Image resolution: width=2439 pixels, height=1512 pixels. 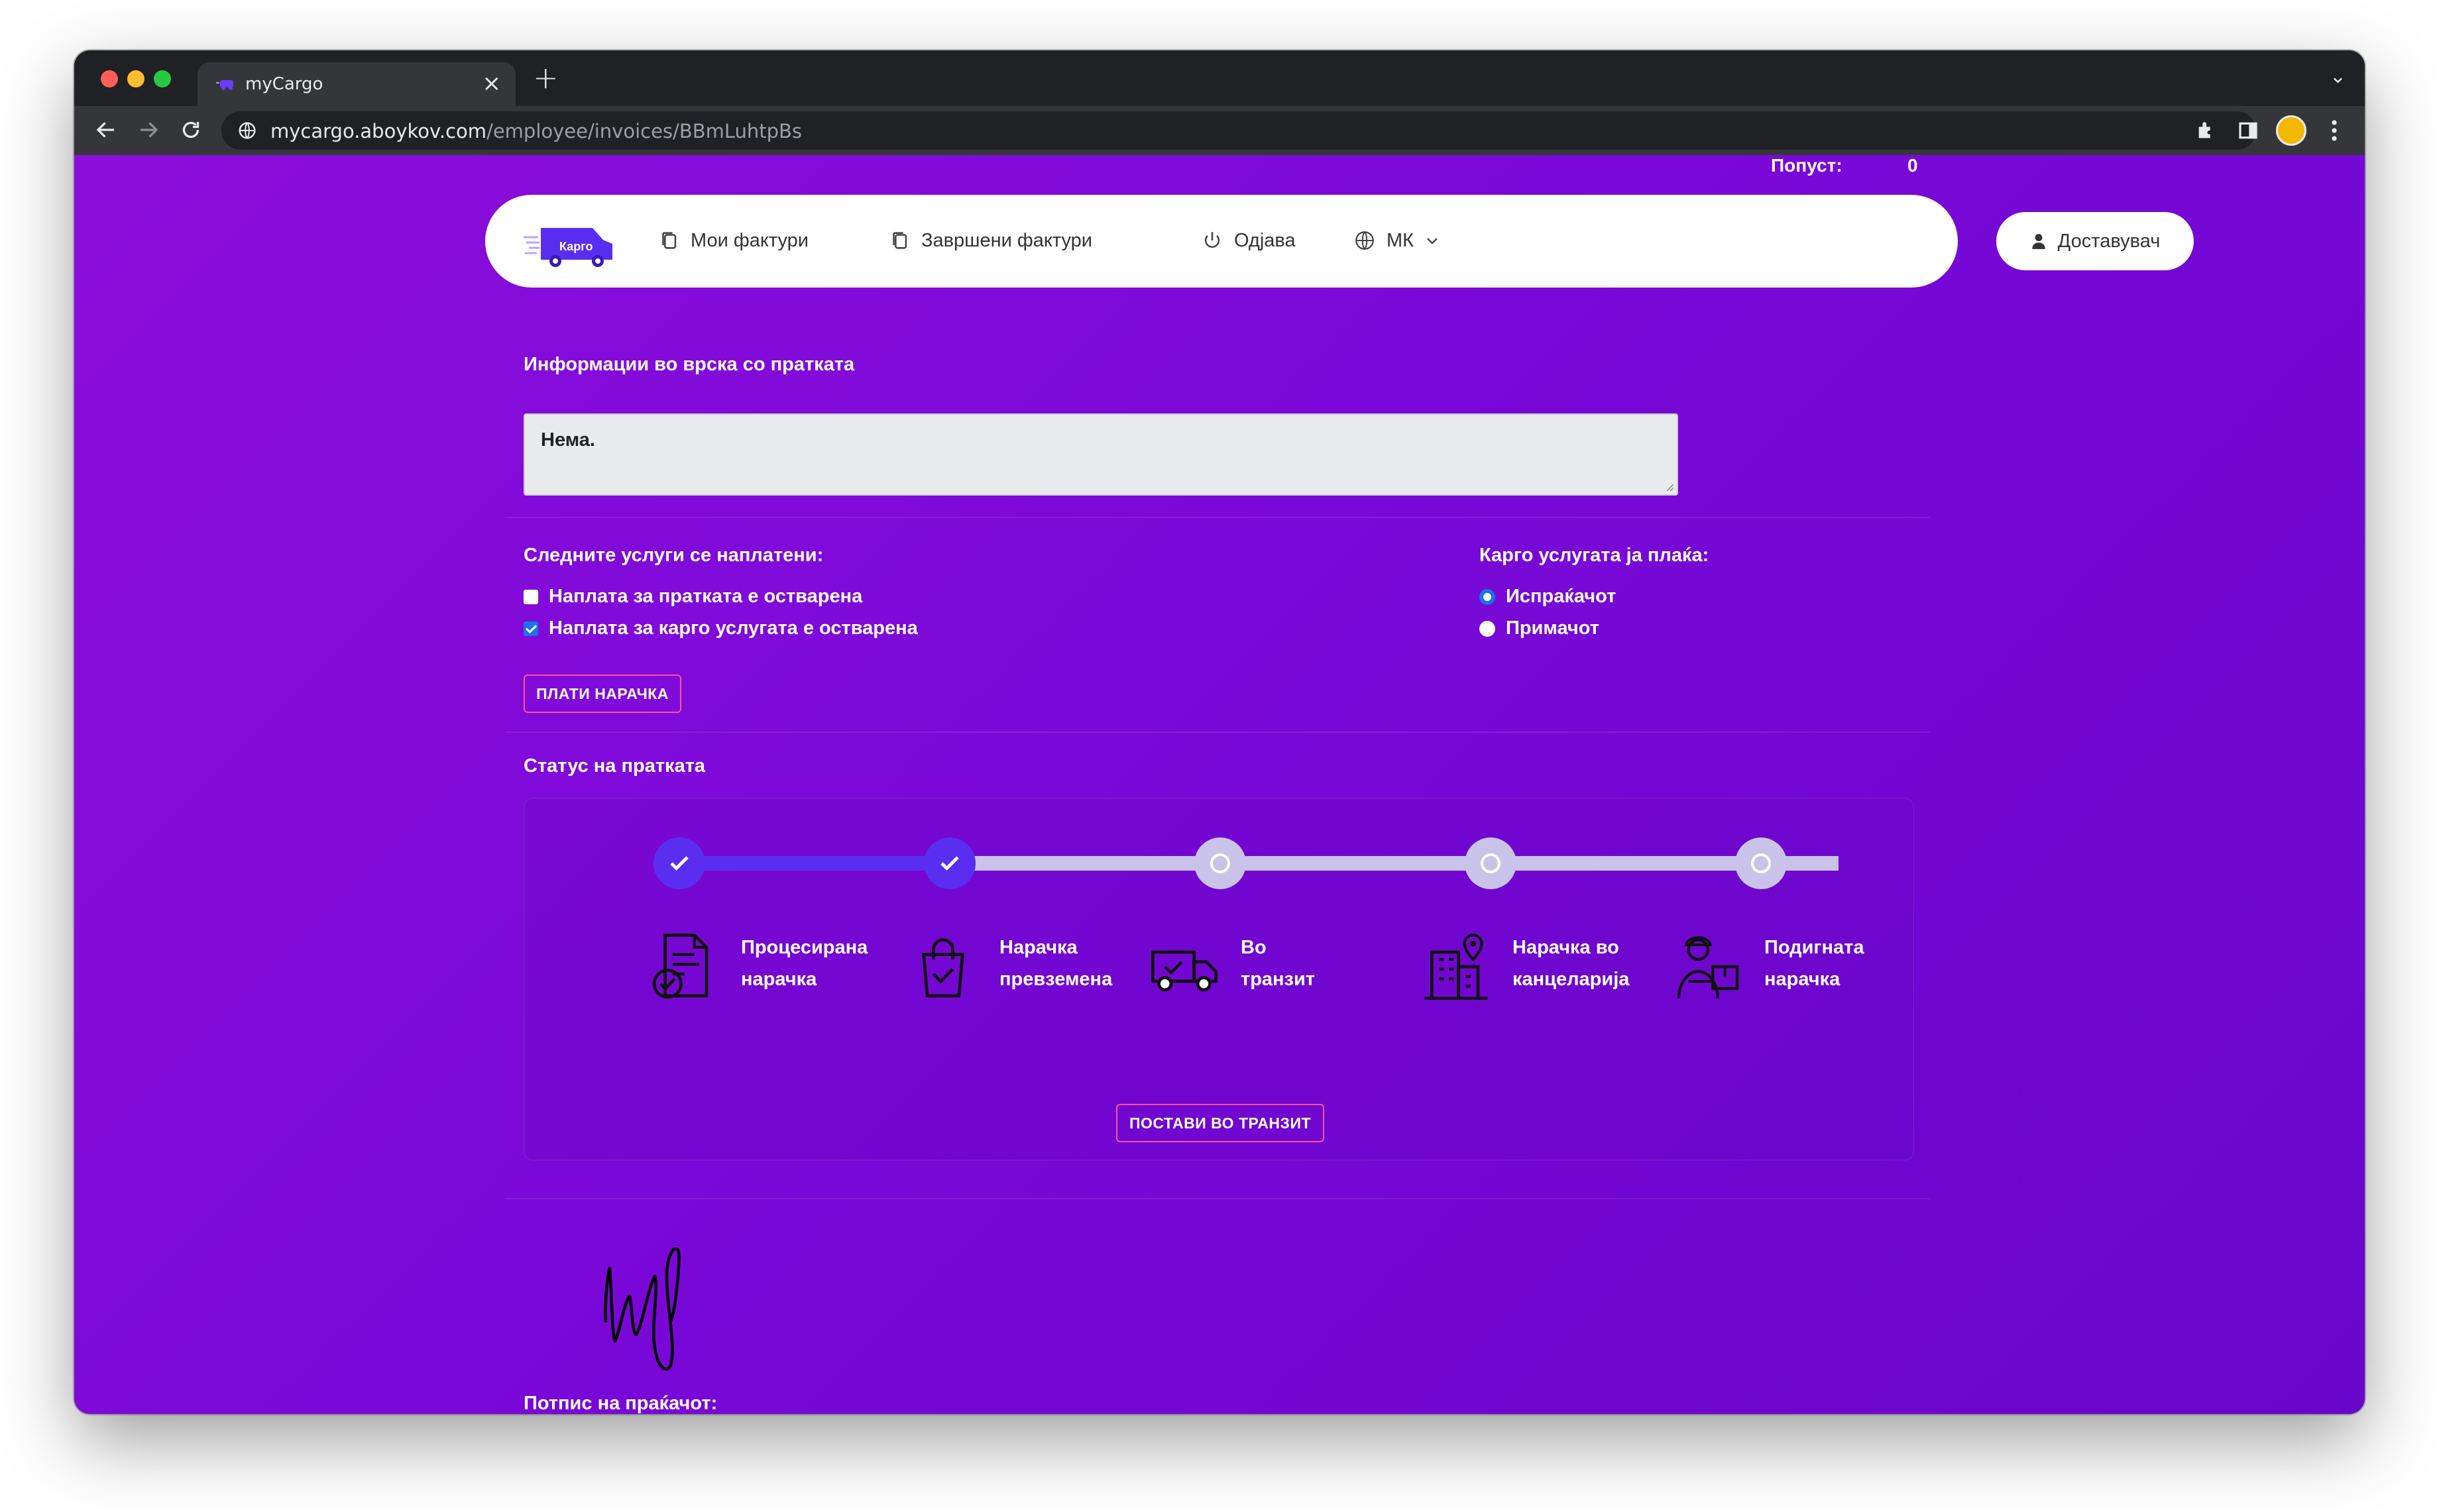 I want to click on close-window-button, so click(x=109, y=78).